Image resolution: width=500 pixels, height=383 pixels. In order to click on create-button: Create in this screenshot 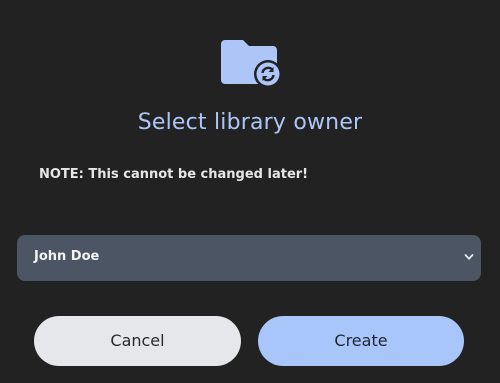, I will do `click(361, 341)`.